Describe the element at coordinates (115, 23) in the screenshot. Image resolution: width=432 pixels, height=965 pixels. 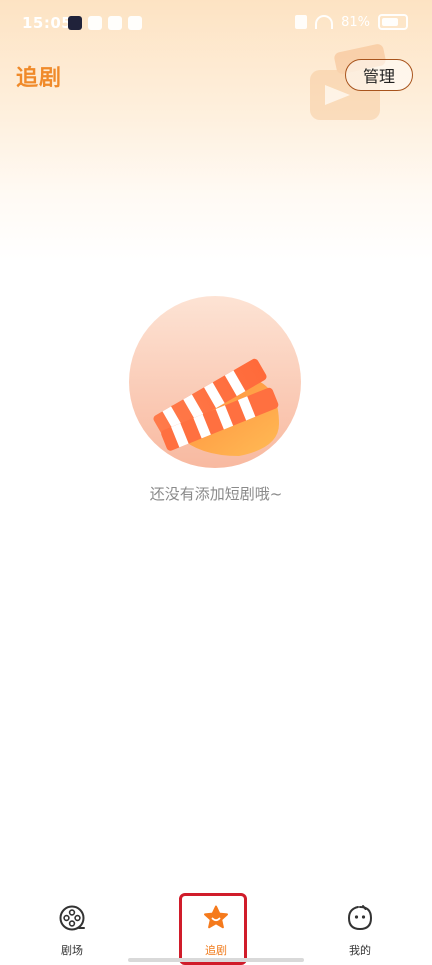
I see `notification-crown-icon` at that location.